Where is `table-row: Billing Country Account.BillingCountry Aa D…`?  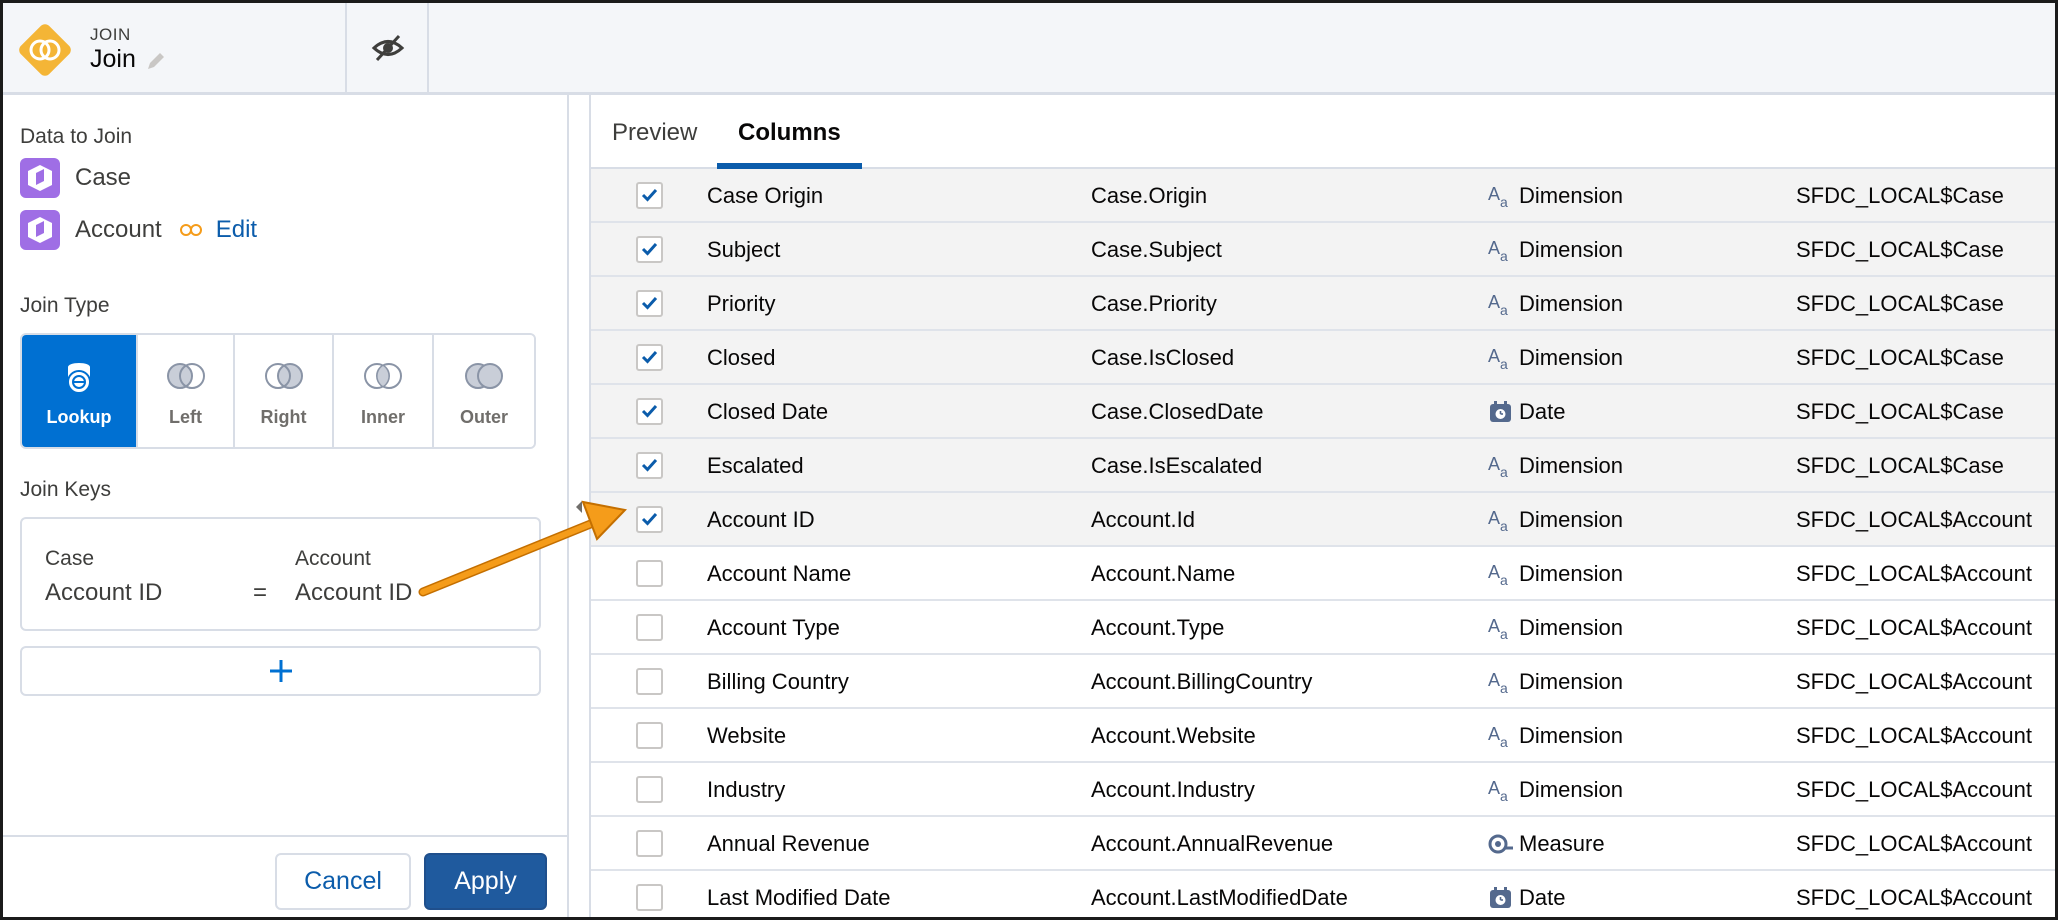 table-row: Billing Country Account.BillingCountry Aa D… is located at coordinates (1323, 682).